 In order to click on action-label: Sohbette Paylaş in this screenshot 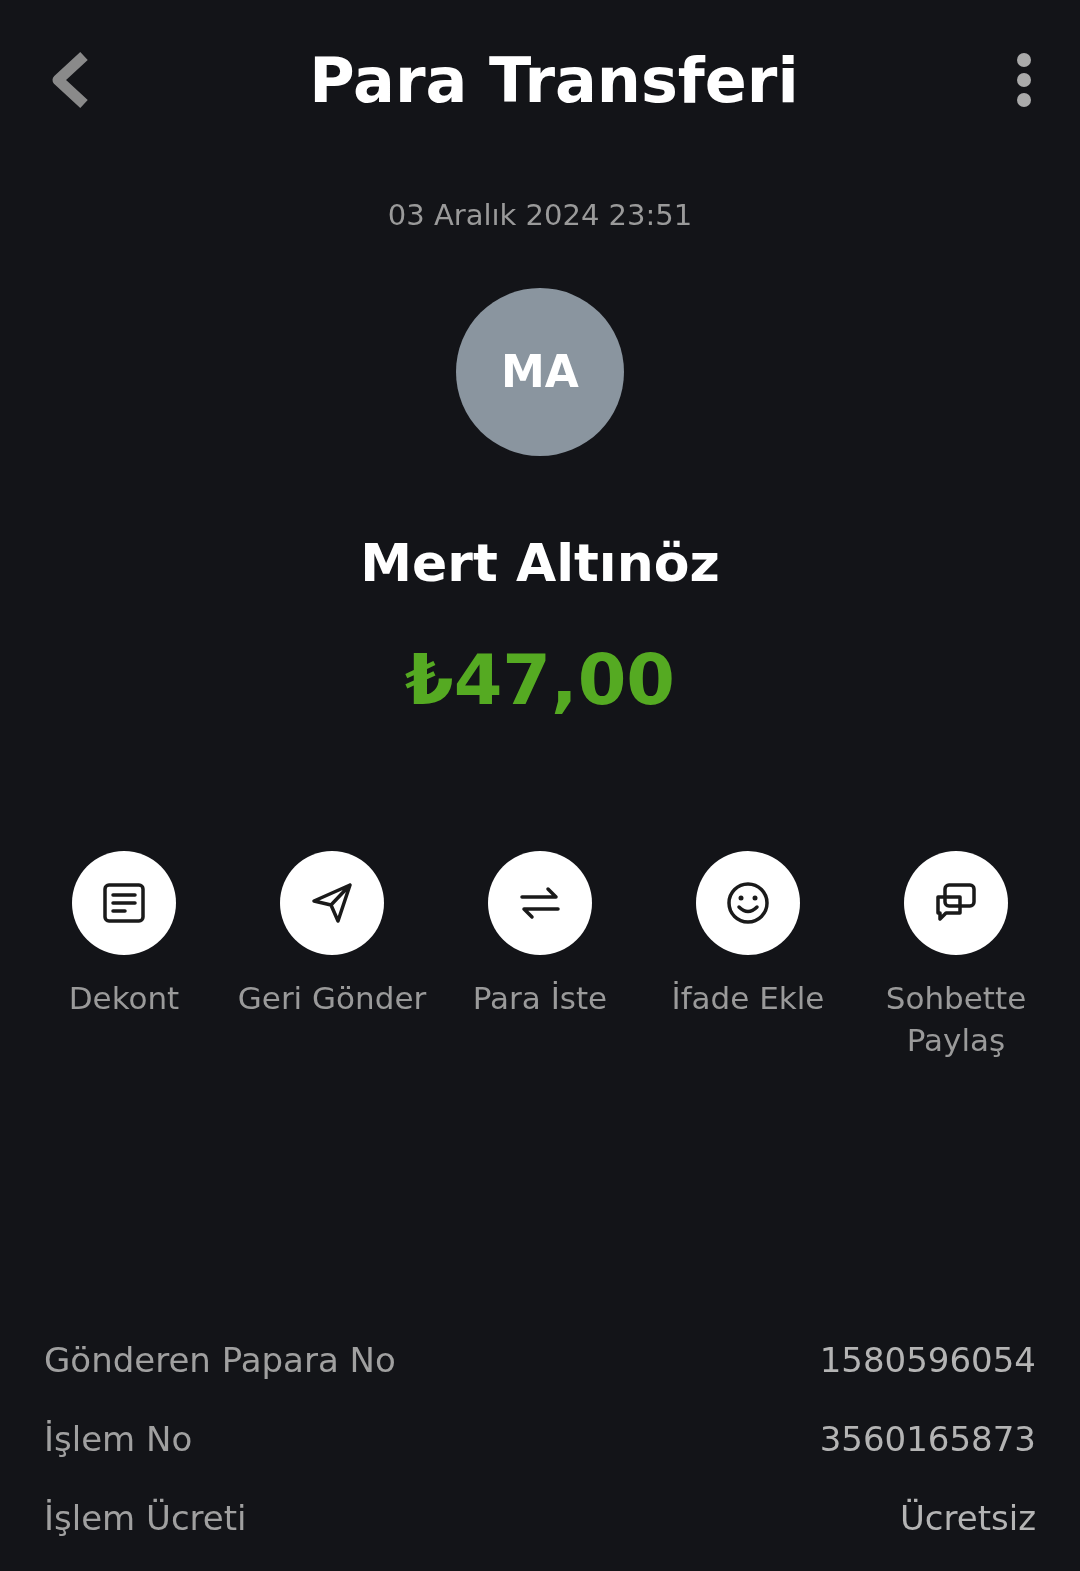, I will do `click(956, 1018)`.